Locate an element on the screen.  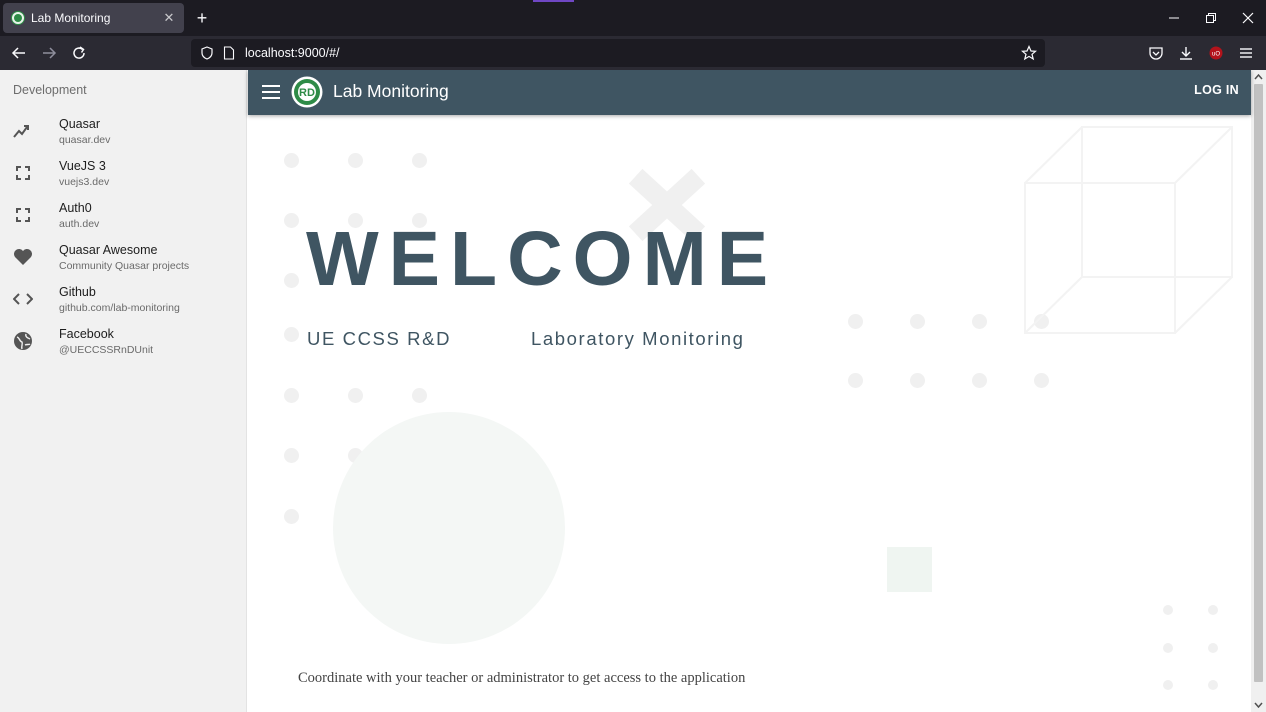
globe-icon is located at coordinates (23, 341).